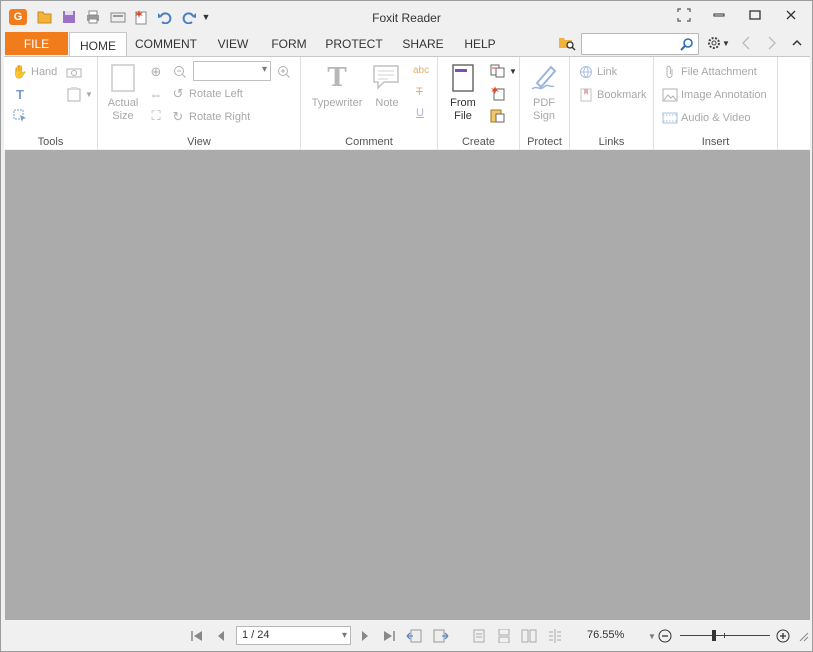 The image size is (813, 652). Describe the element at coordinates (216, 94) in the screenshot. I see `rotate-left-label: Rotate Left` at that location.